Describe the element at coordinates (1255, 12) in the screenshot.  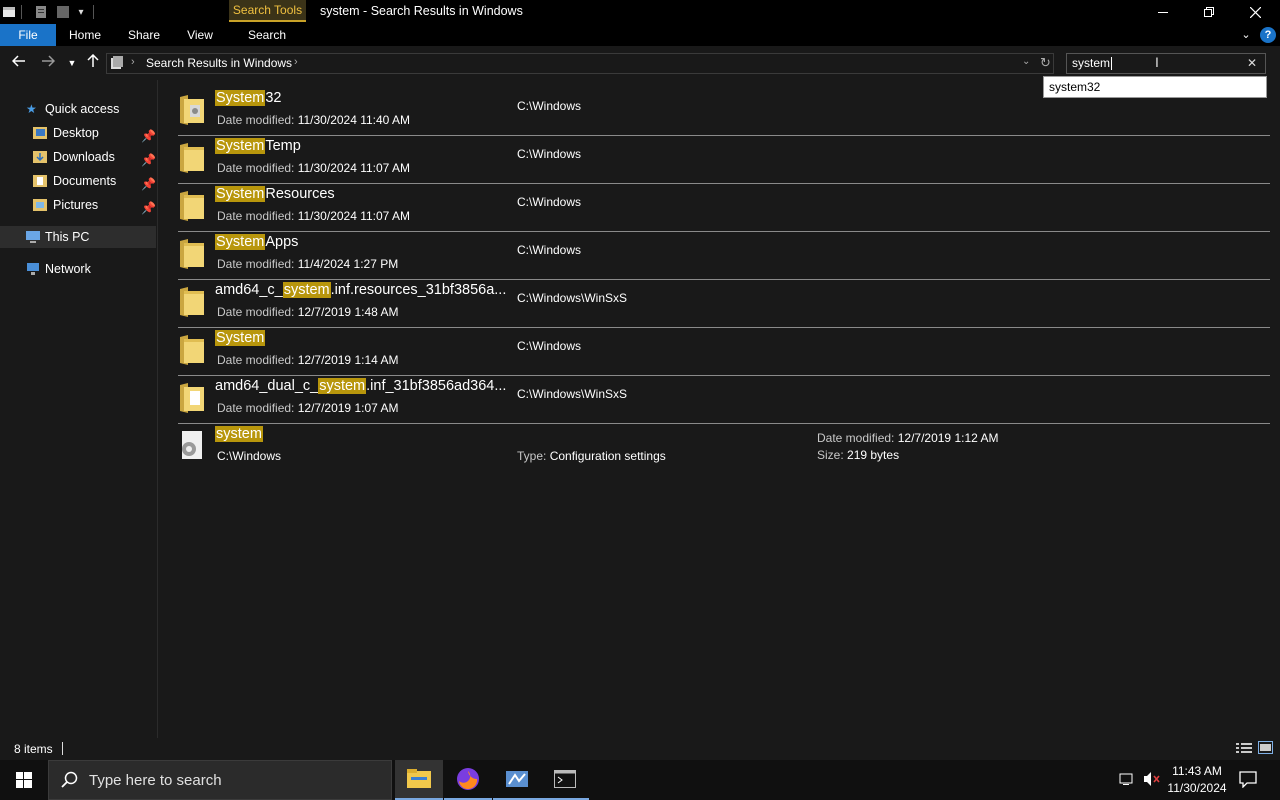
I see `close-window-button` at that location.